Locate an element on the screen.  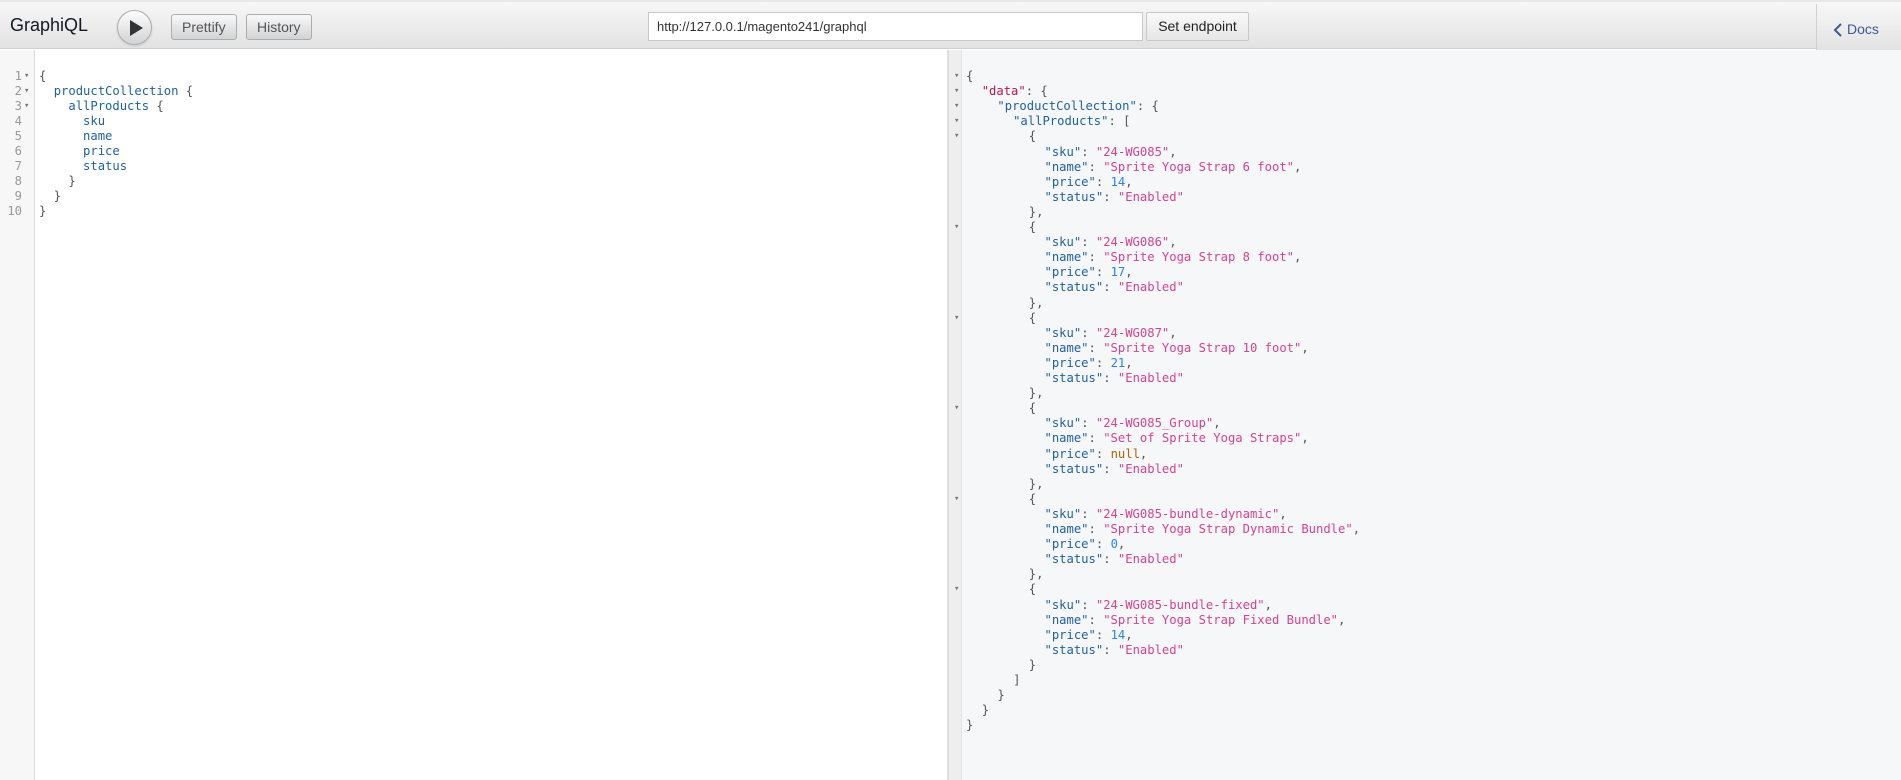
result-line: "sku": "24-WG085", is located at coordinates (1431, 152).